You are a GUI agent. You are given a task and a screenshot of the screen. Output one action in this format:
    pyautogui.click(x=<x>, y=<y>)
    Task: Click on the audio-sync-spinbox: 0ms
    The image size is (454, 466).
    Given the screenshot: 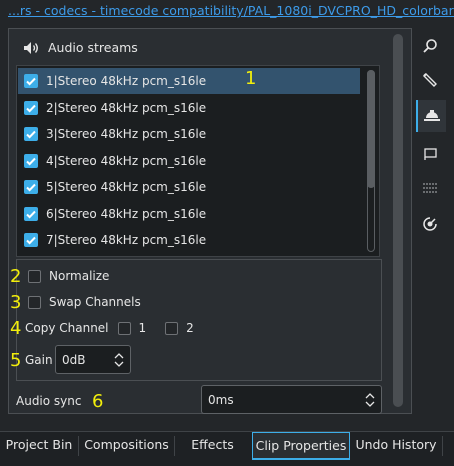 What is the action you would take?
    pyautogui.click(x=291, y=399)
    